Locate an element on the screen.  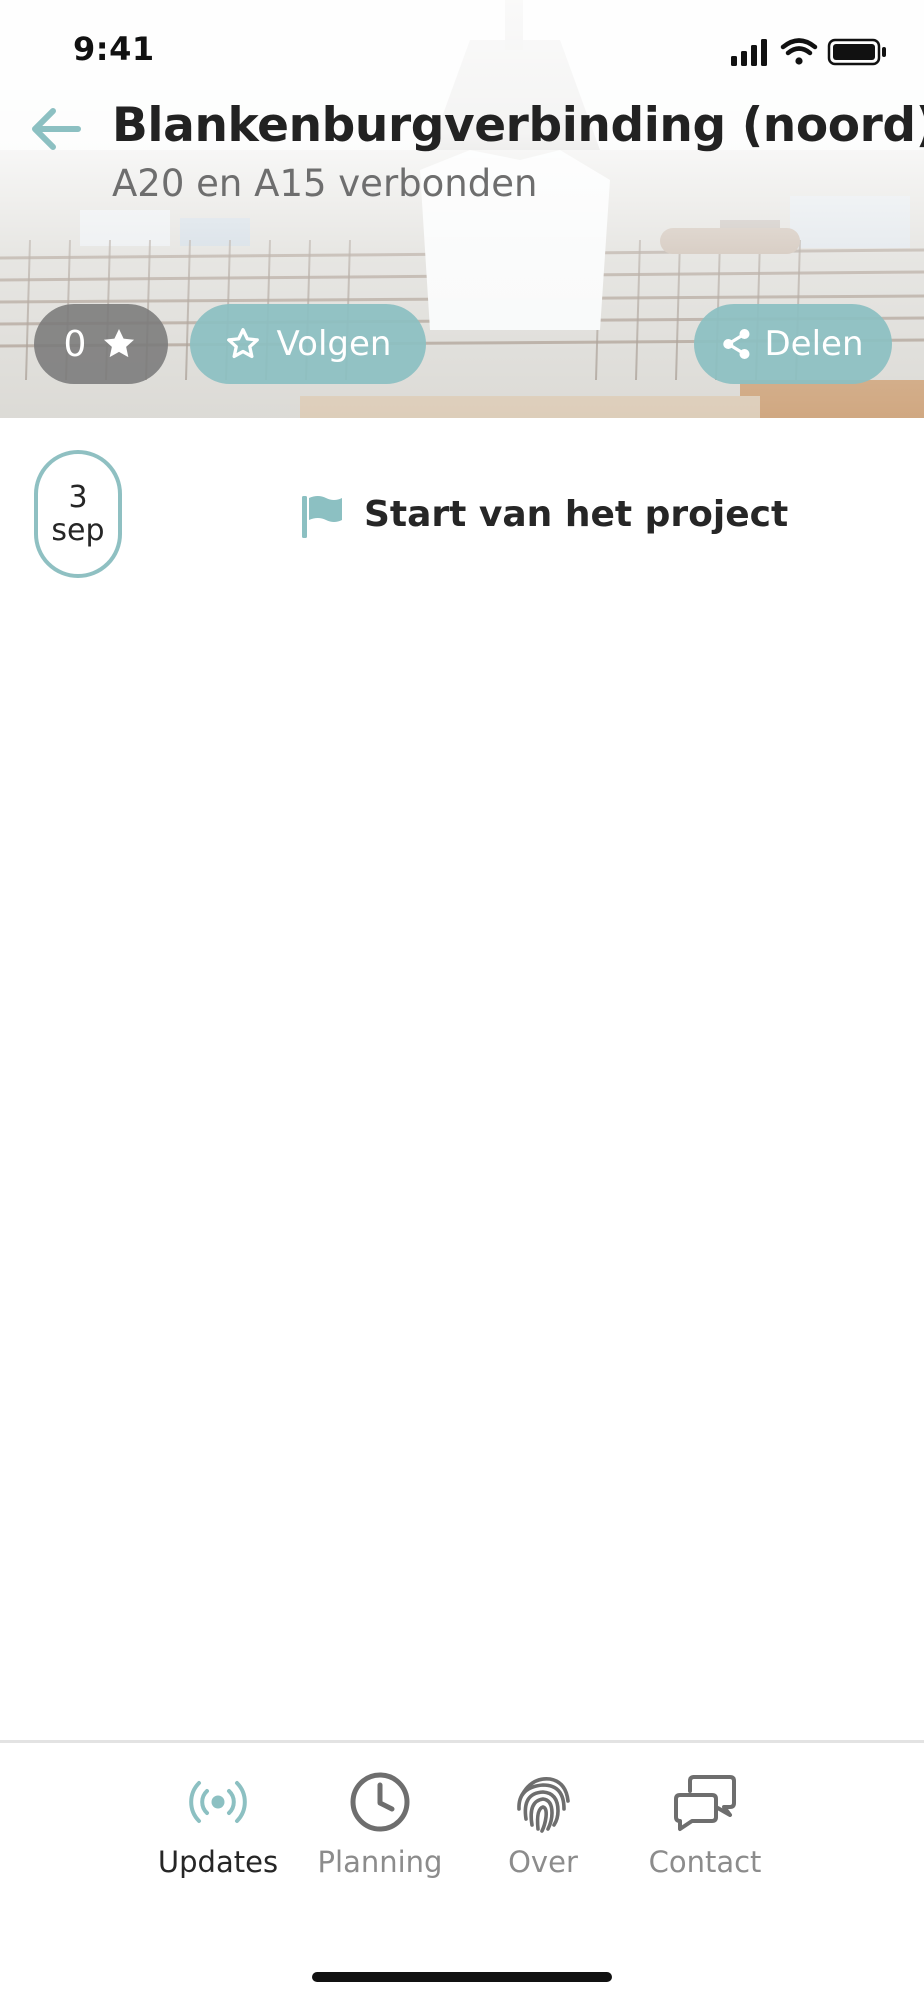
back-button is located at coordinates (55, 129).